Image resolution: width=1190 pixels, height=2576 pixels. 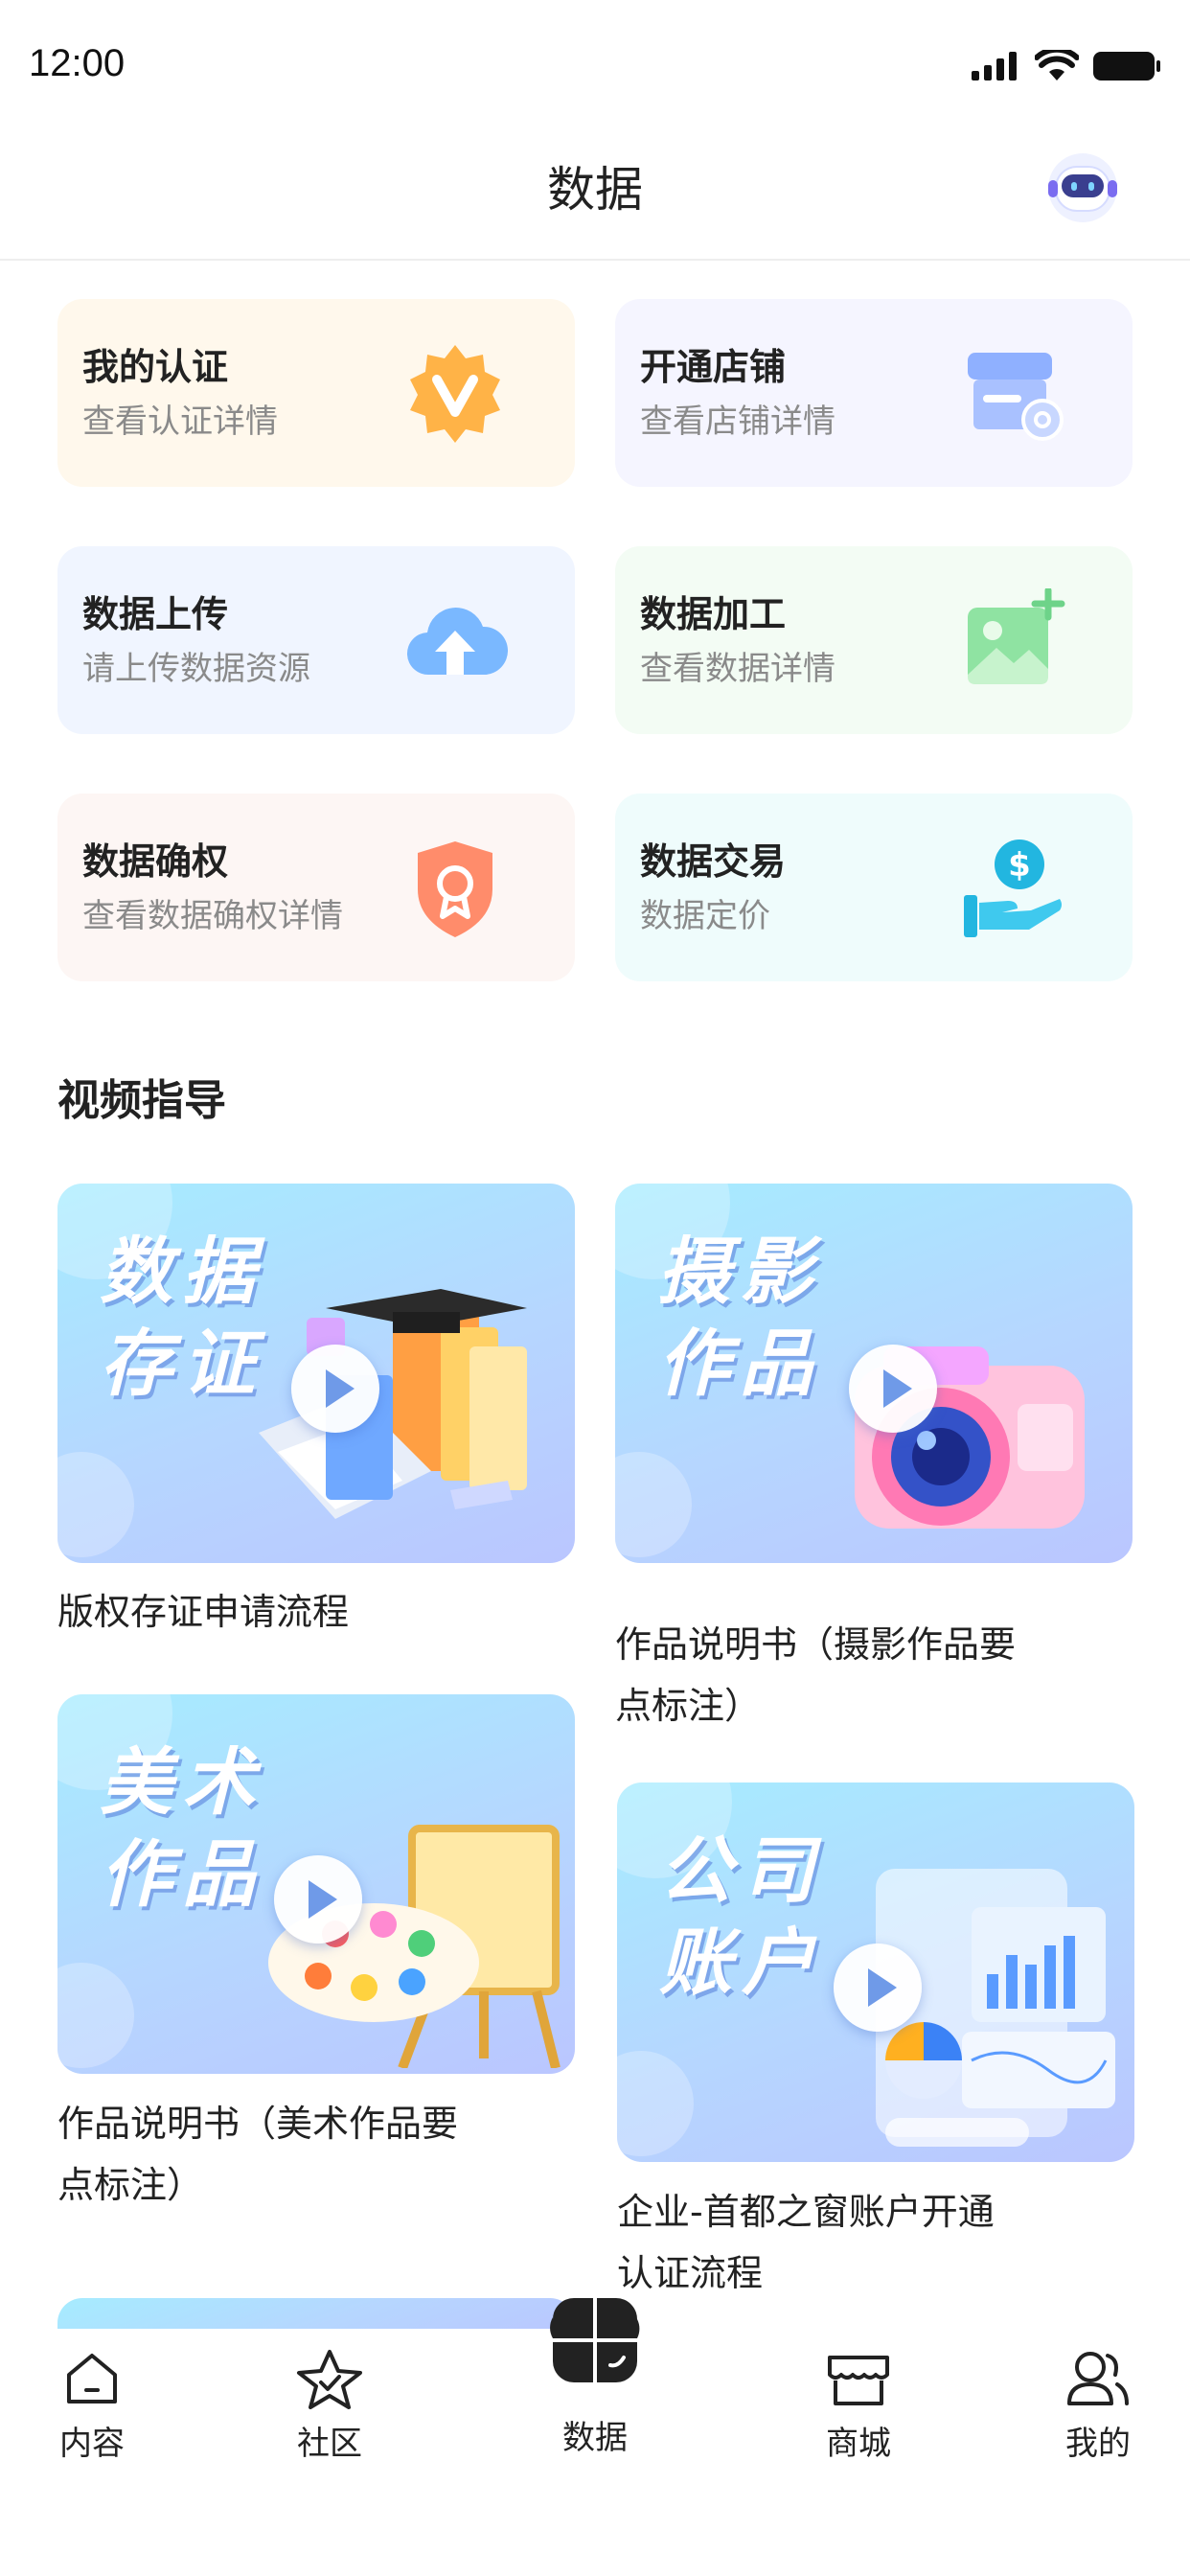 What do you see at coordinates (874, 393) in the screenshot?
I see `card-open-store: 开通店铺 查看店铺详情` at bounding box center [874, 393].